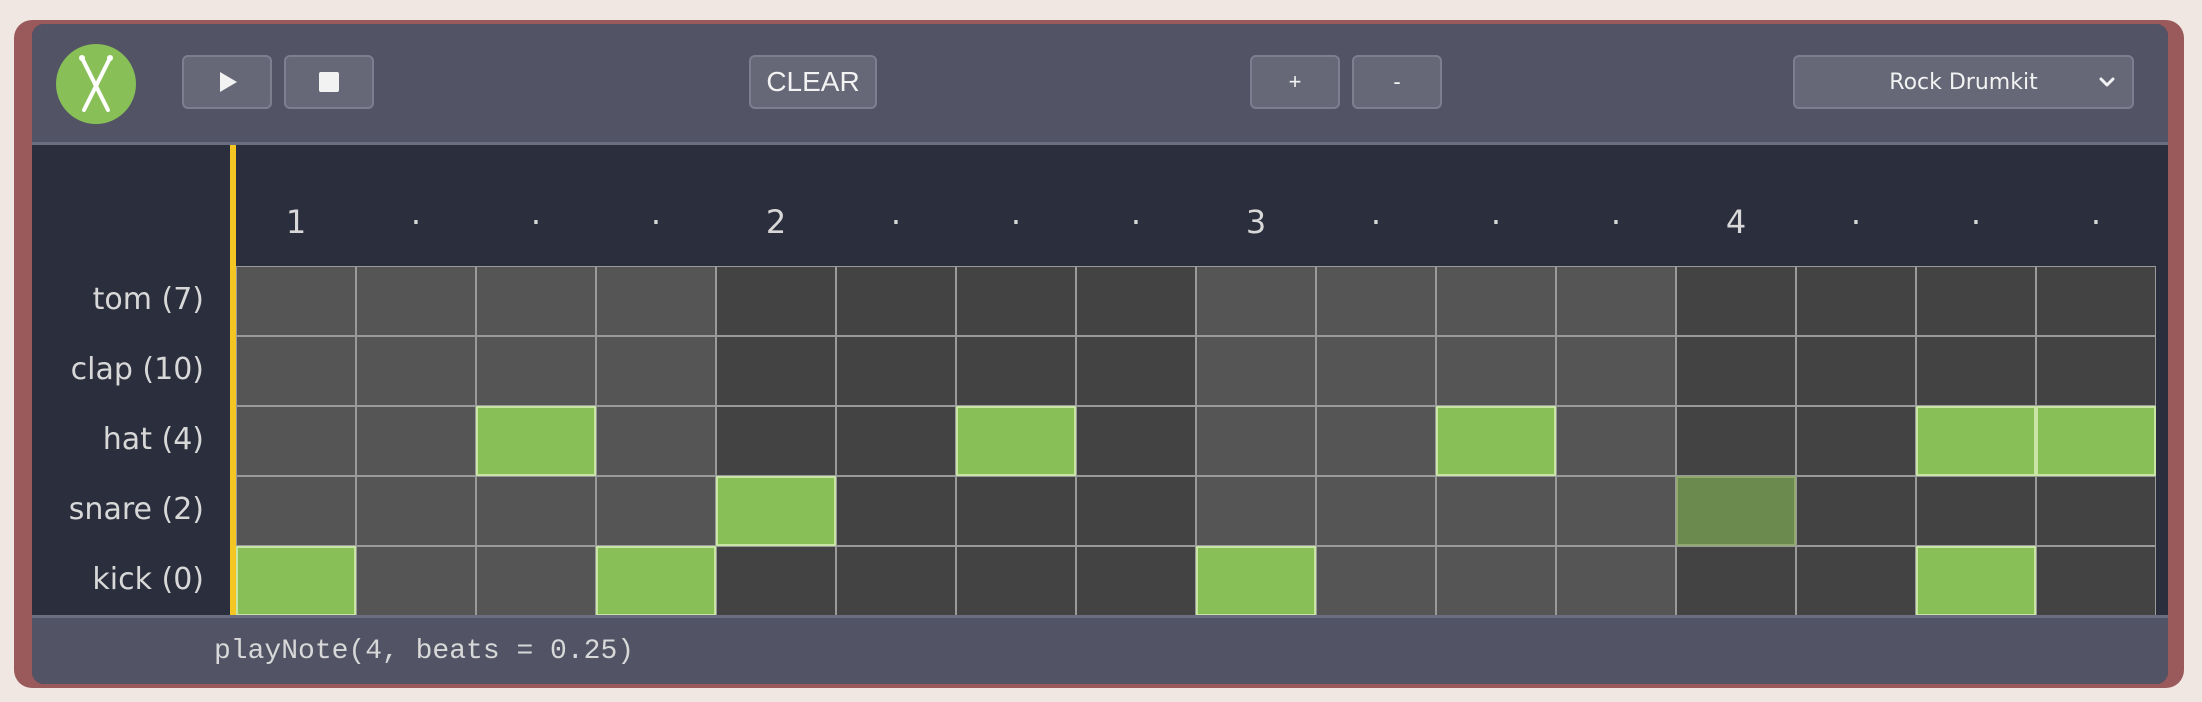 The height and width of the screenshot is (702, 2202). Describe the element at coordinates (227, 82) in the screenshot. I see `play-button` at that location.